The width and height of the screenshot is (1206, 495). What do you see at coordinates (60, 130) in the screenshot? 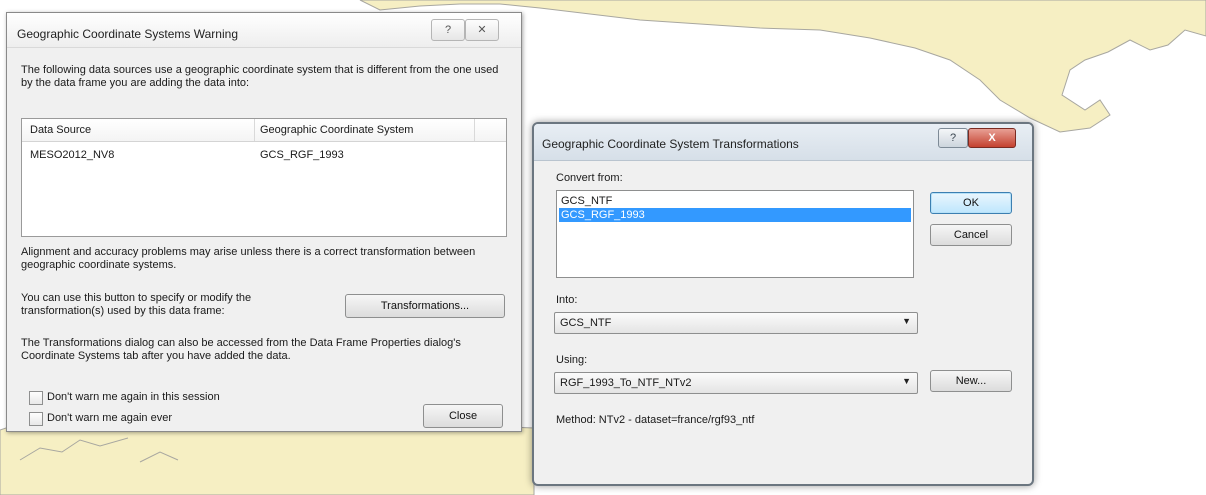
I see `column-header-data-source: Data Source` at bounding box center [60, 130].